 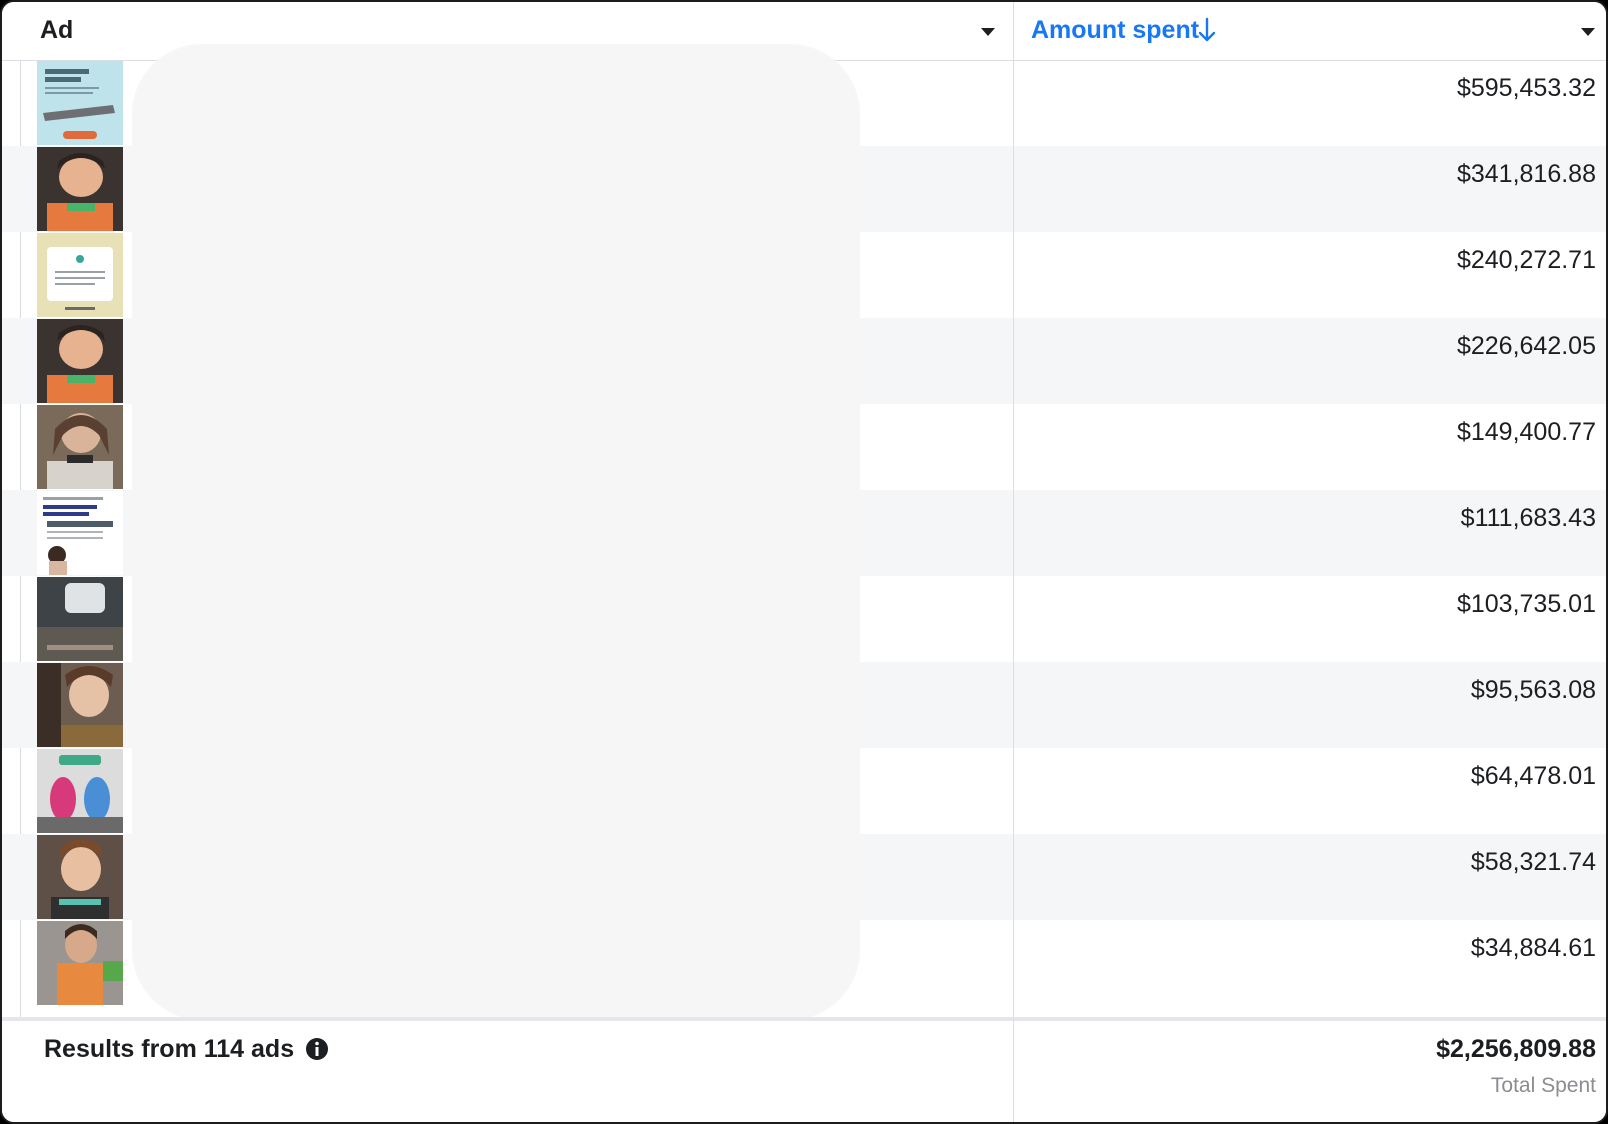 What do you see at coordinates (1207, 30) in the screenshot?
I see `arrow-down-icon` at bounding box center [1207, 30].